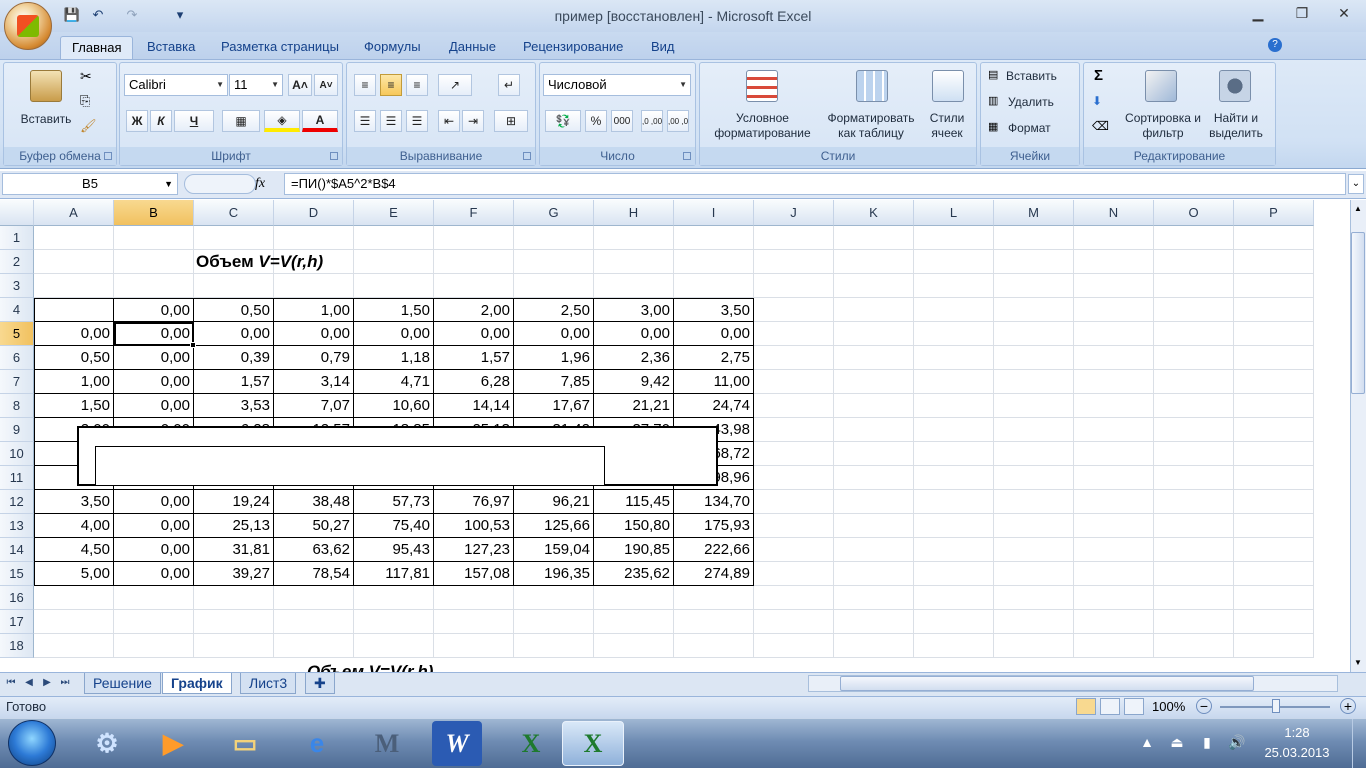 This screenshot has width=1366, height=768. What do you see at coordinates (1168, 706) in the screenshot?
I see `zoom-level: 100%` at bounding box center [1168, 706].